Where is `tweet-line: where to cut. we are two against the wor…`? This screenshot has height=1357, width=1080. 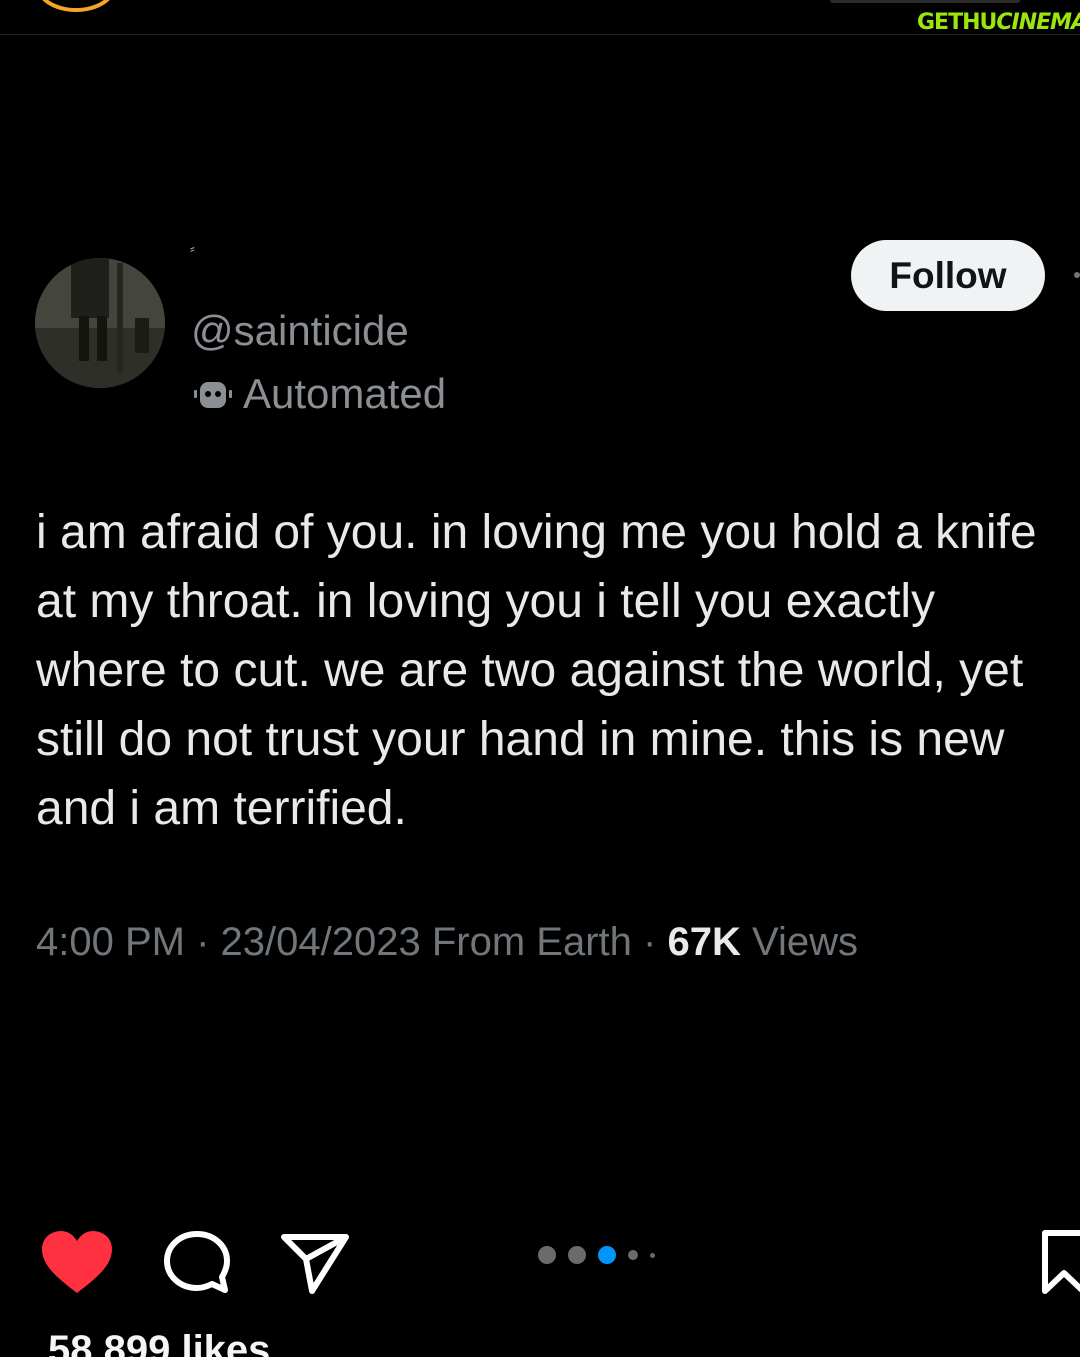
tweet-line: where to cut. we are two against the wor… is located at coordinates (530, 670).